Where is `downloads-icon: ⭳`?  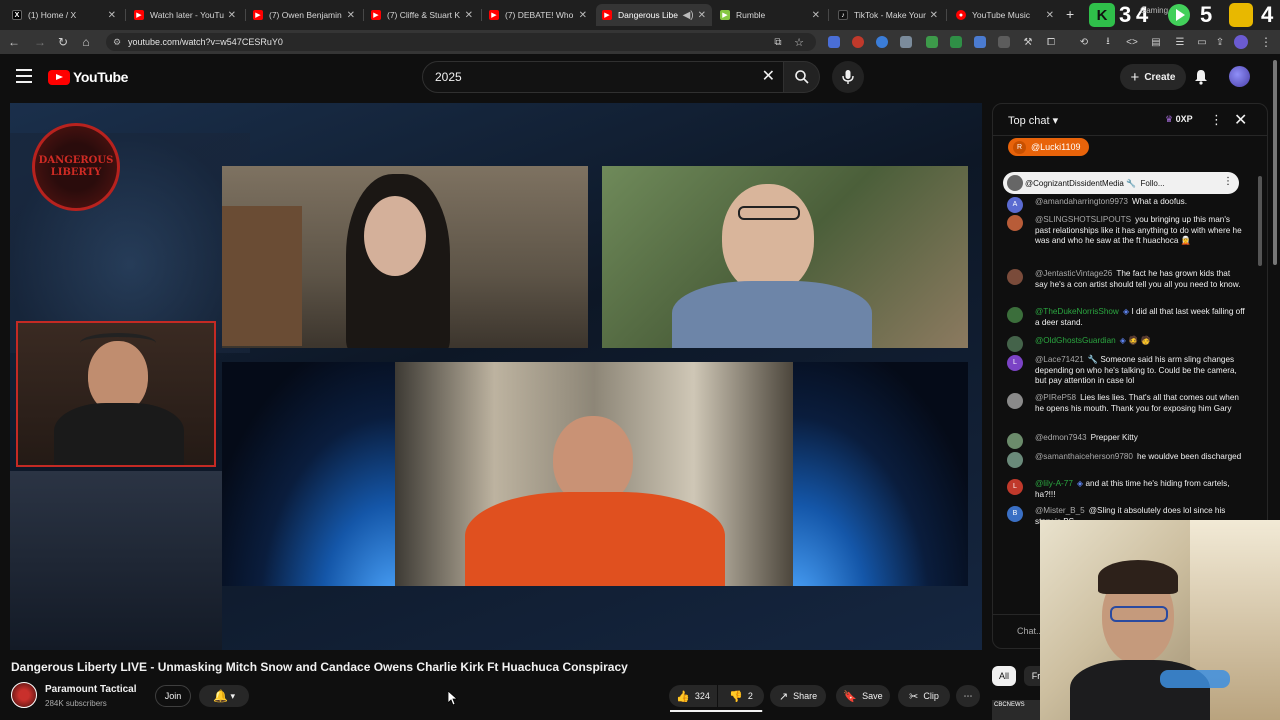
downloads-icon: ⭳ is located at coordinates (1108, 42).